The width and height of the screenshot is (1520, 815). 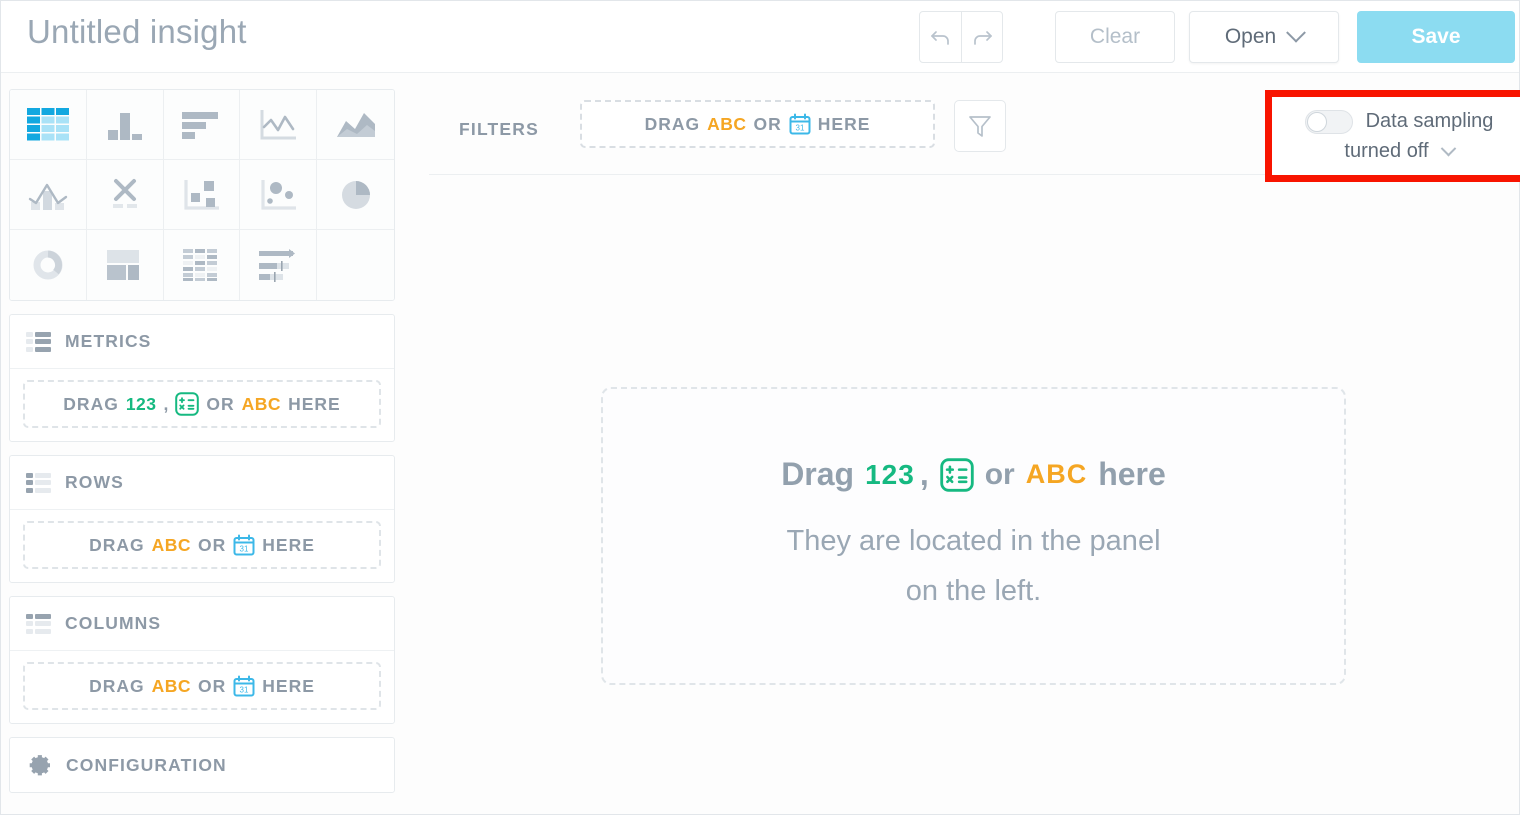 I want to click on data-sampling-inner: Data sampling turned off, so click(x=1396, y=136).